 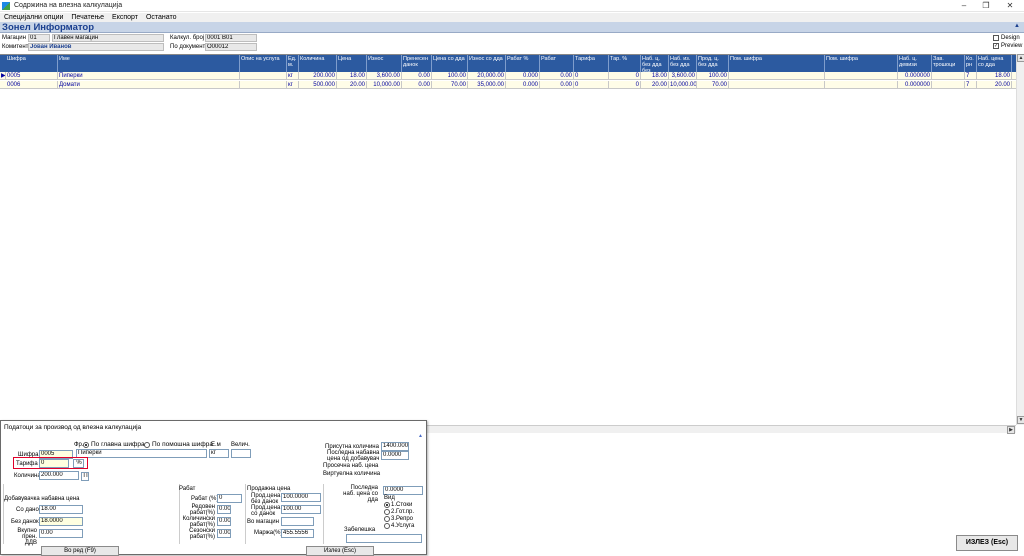 I want to click on column-header: Цена, so click(x=352, y=63).